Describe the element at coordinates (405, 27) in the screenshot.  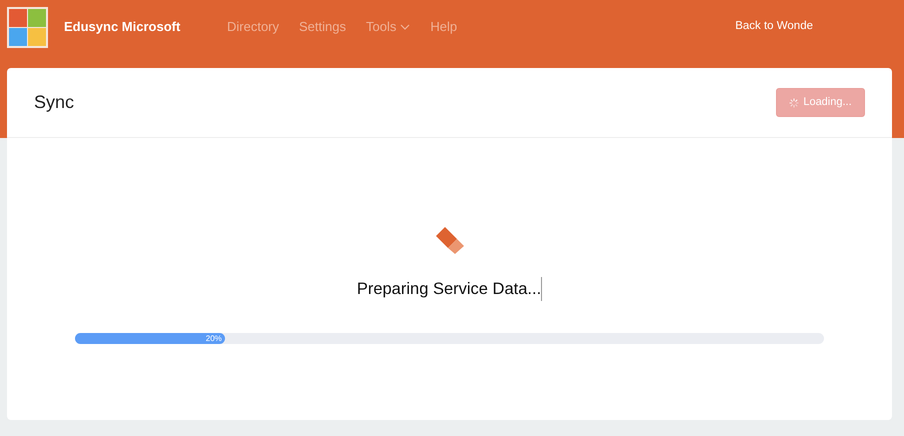
I see `caret-icon` at that location.